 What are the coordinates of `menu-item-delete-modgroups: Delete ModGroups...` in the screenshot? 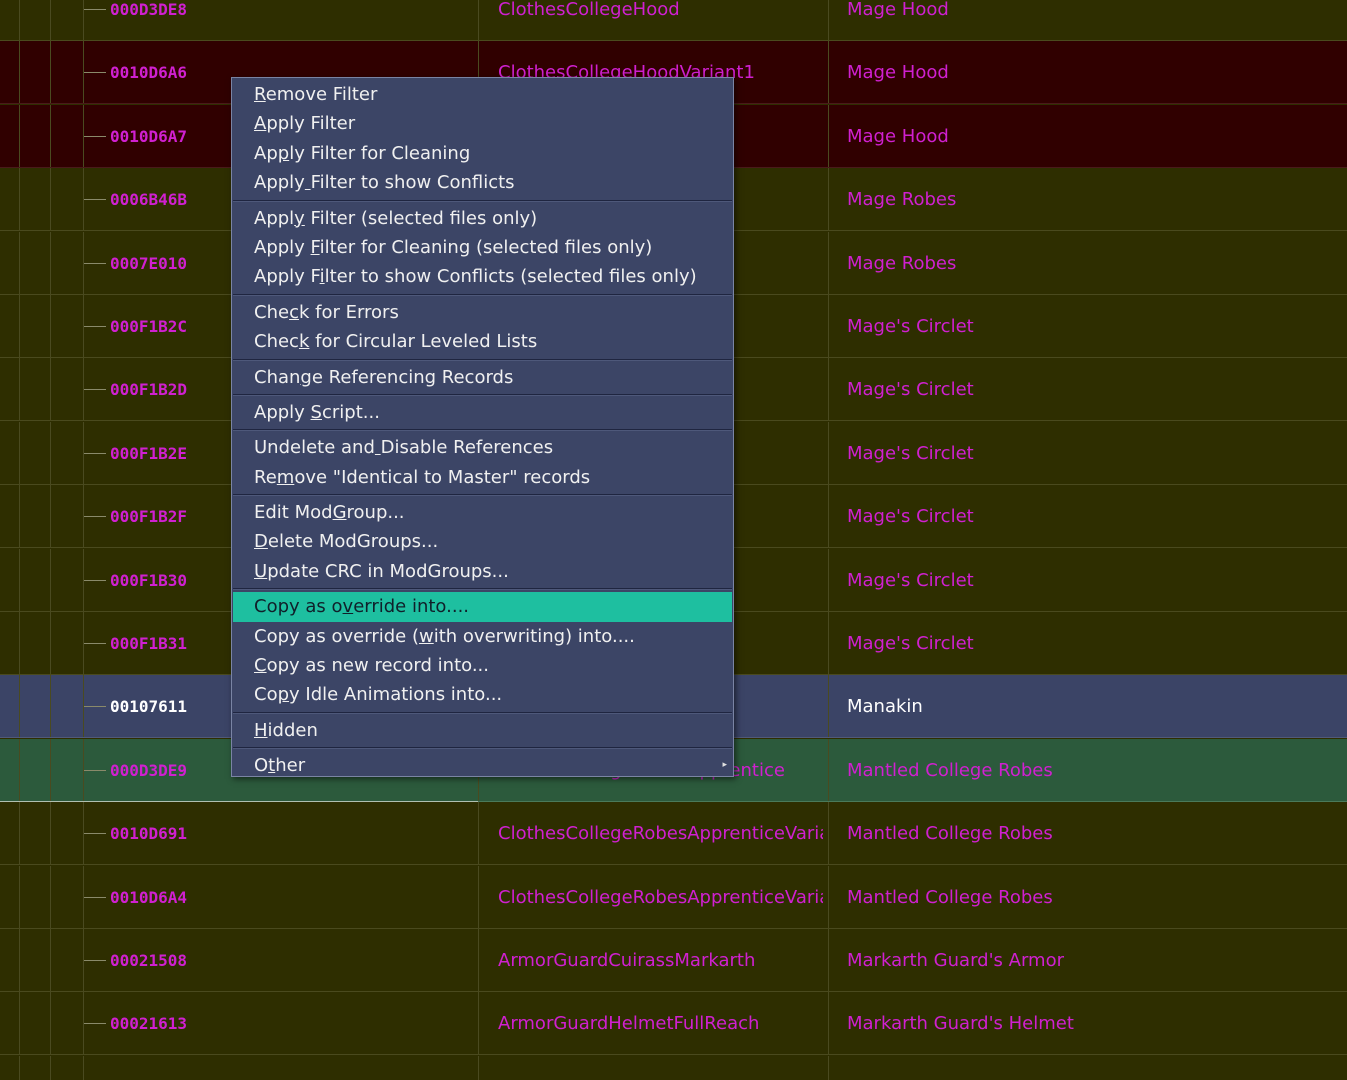 It's located at (482, 541).